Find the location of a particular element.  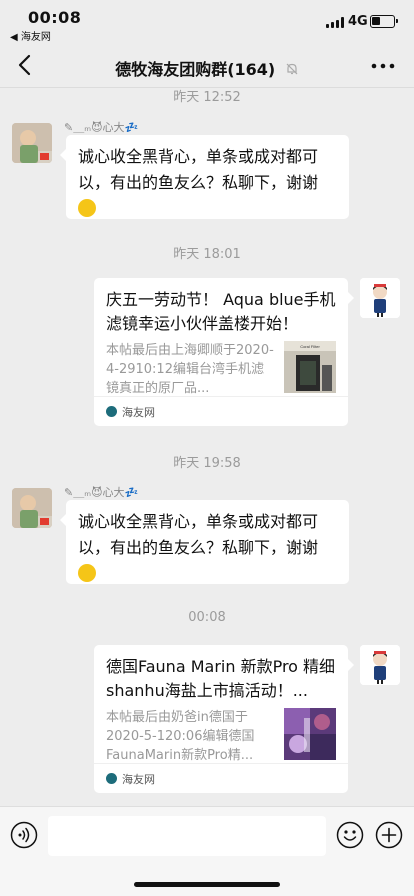

card-thumbnail: Coral Filter is located at coordinates (310, 367).